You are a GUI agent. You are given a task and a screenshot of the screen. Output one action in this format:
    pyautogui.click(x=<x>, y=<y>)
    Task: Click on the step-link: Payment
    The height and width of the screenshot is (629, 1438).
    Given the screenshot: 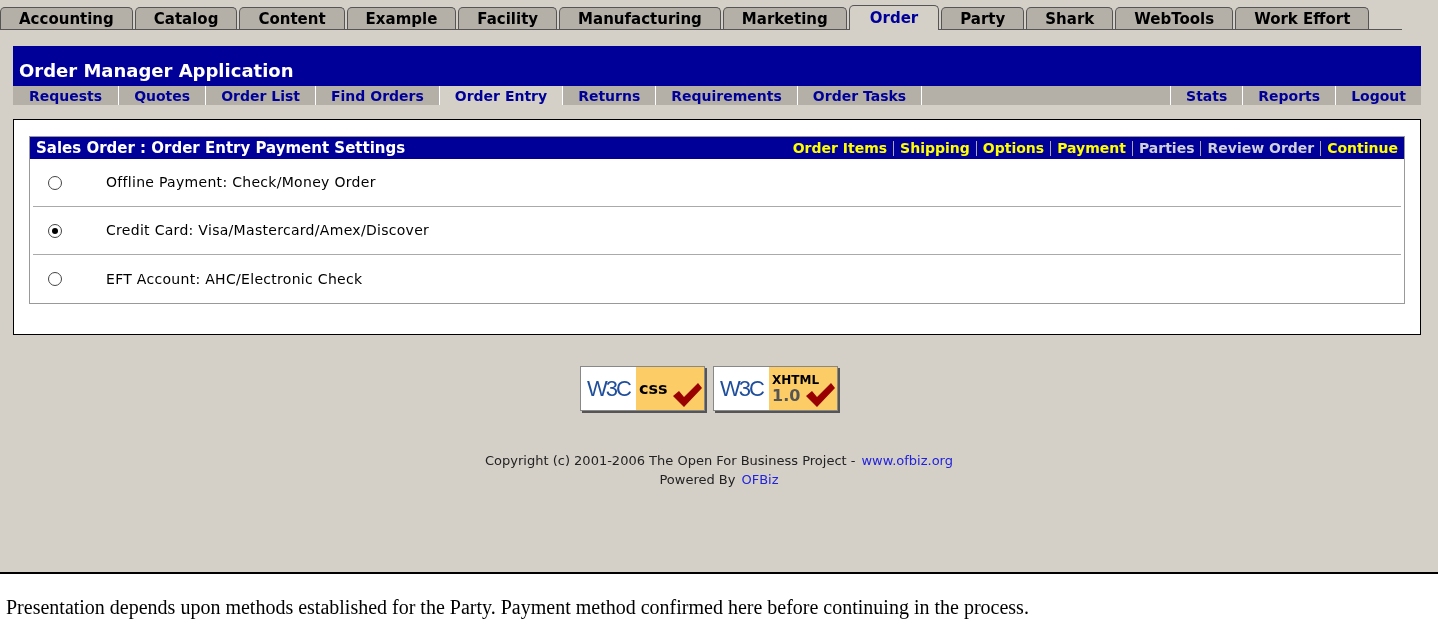 What is the action you would take?
    pyautogui.click(x=1091, y=148)
    